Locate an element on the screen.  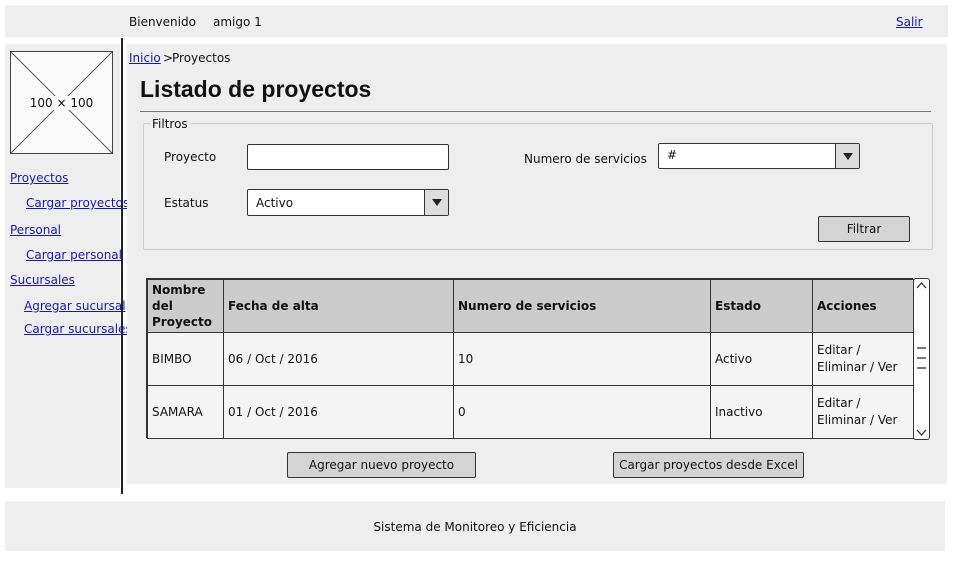
servicios-label: Numero de servicios is located at coordinates (585, 159).